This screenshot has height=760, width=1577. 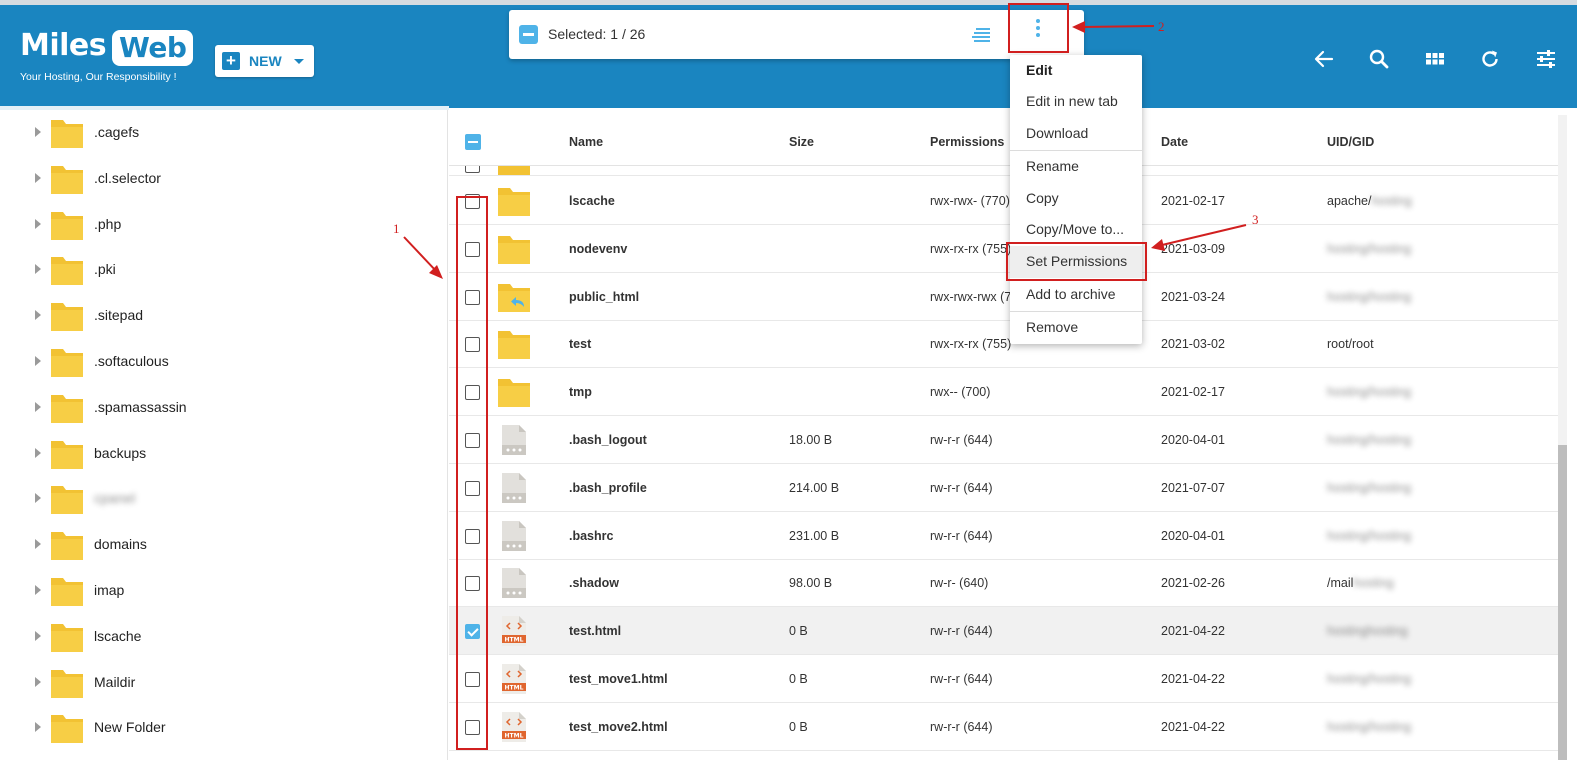 I want to click on tree-folder-label: .php, so click(x=108, y=223).